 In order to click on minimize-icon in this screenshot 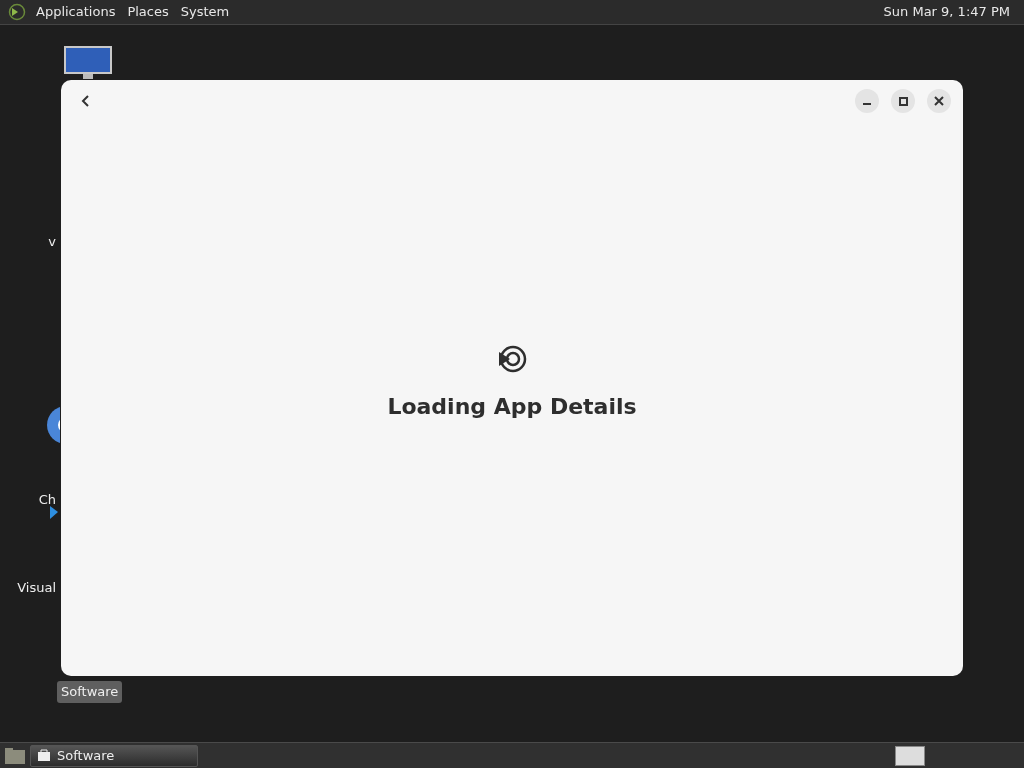, I will do `click(867, 104)`.